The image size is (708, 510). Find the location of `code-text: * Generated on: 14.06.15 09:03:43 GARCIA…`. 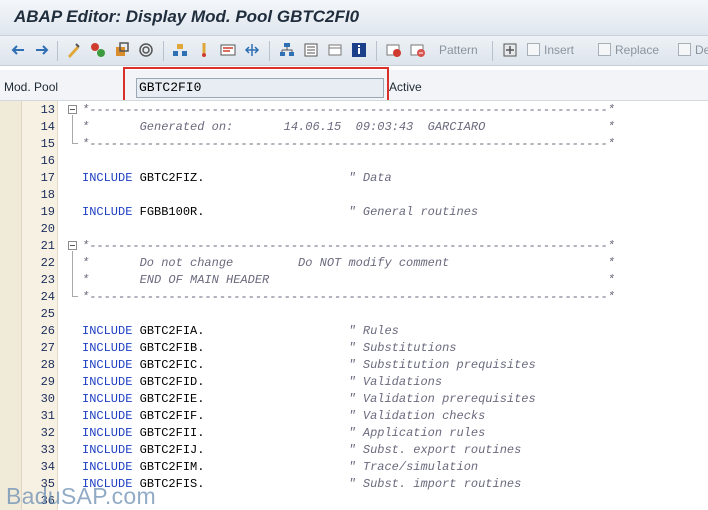

code-text: * Generated on: 14.06.15 09:03:43 GARCIA… is located at coordinates (348, 127).